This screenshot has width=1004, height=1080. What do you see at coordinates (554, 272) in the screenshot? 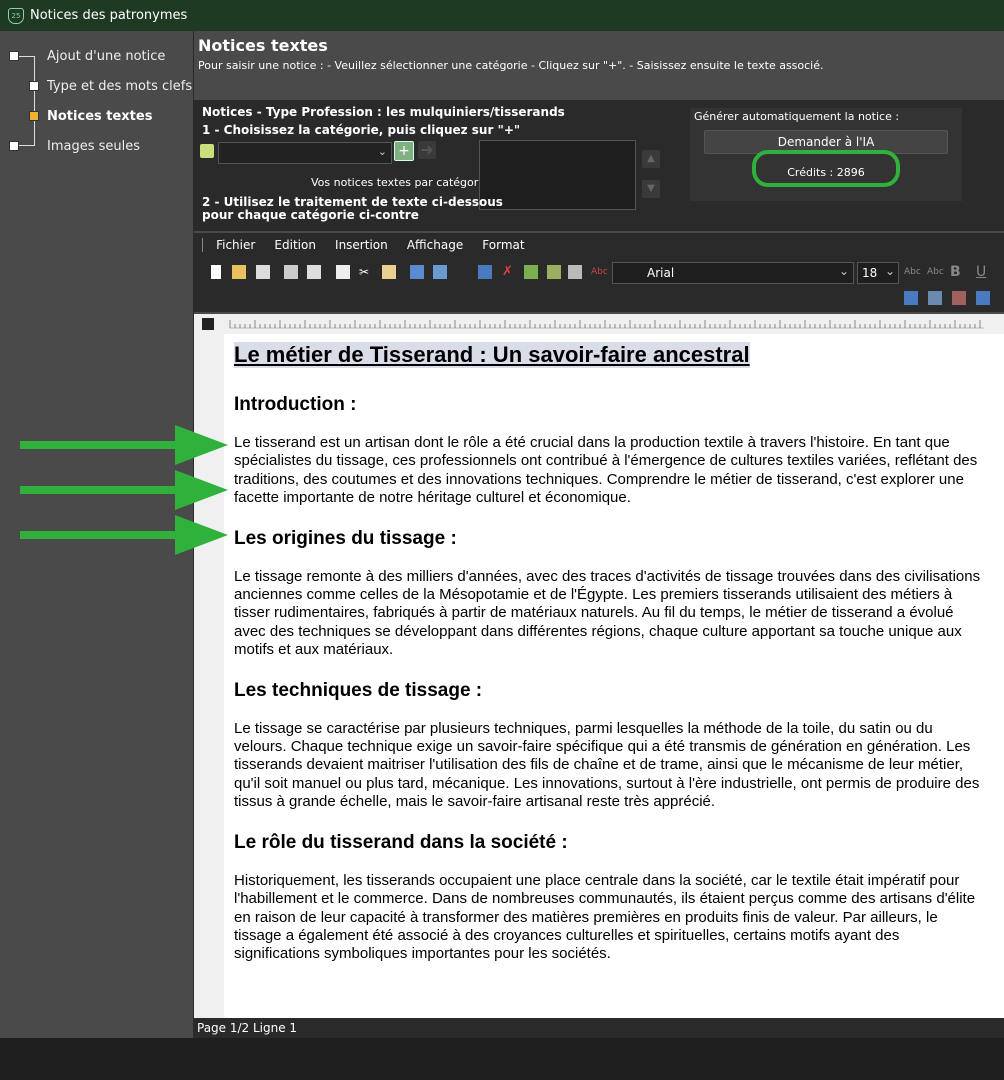
I see `spellcheck-icon` at bounding box center [554, 272].